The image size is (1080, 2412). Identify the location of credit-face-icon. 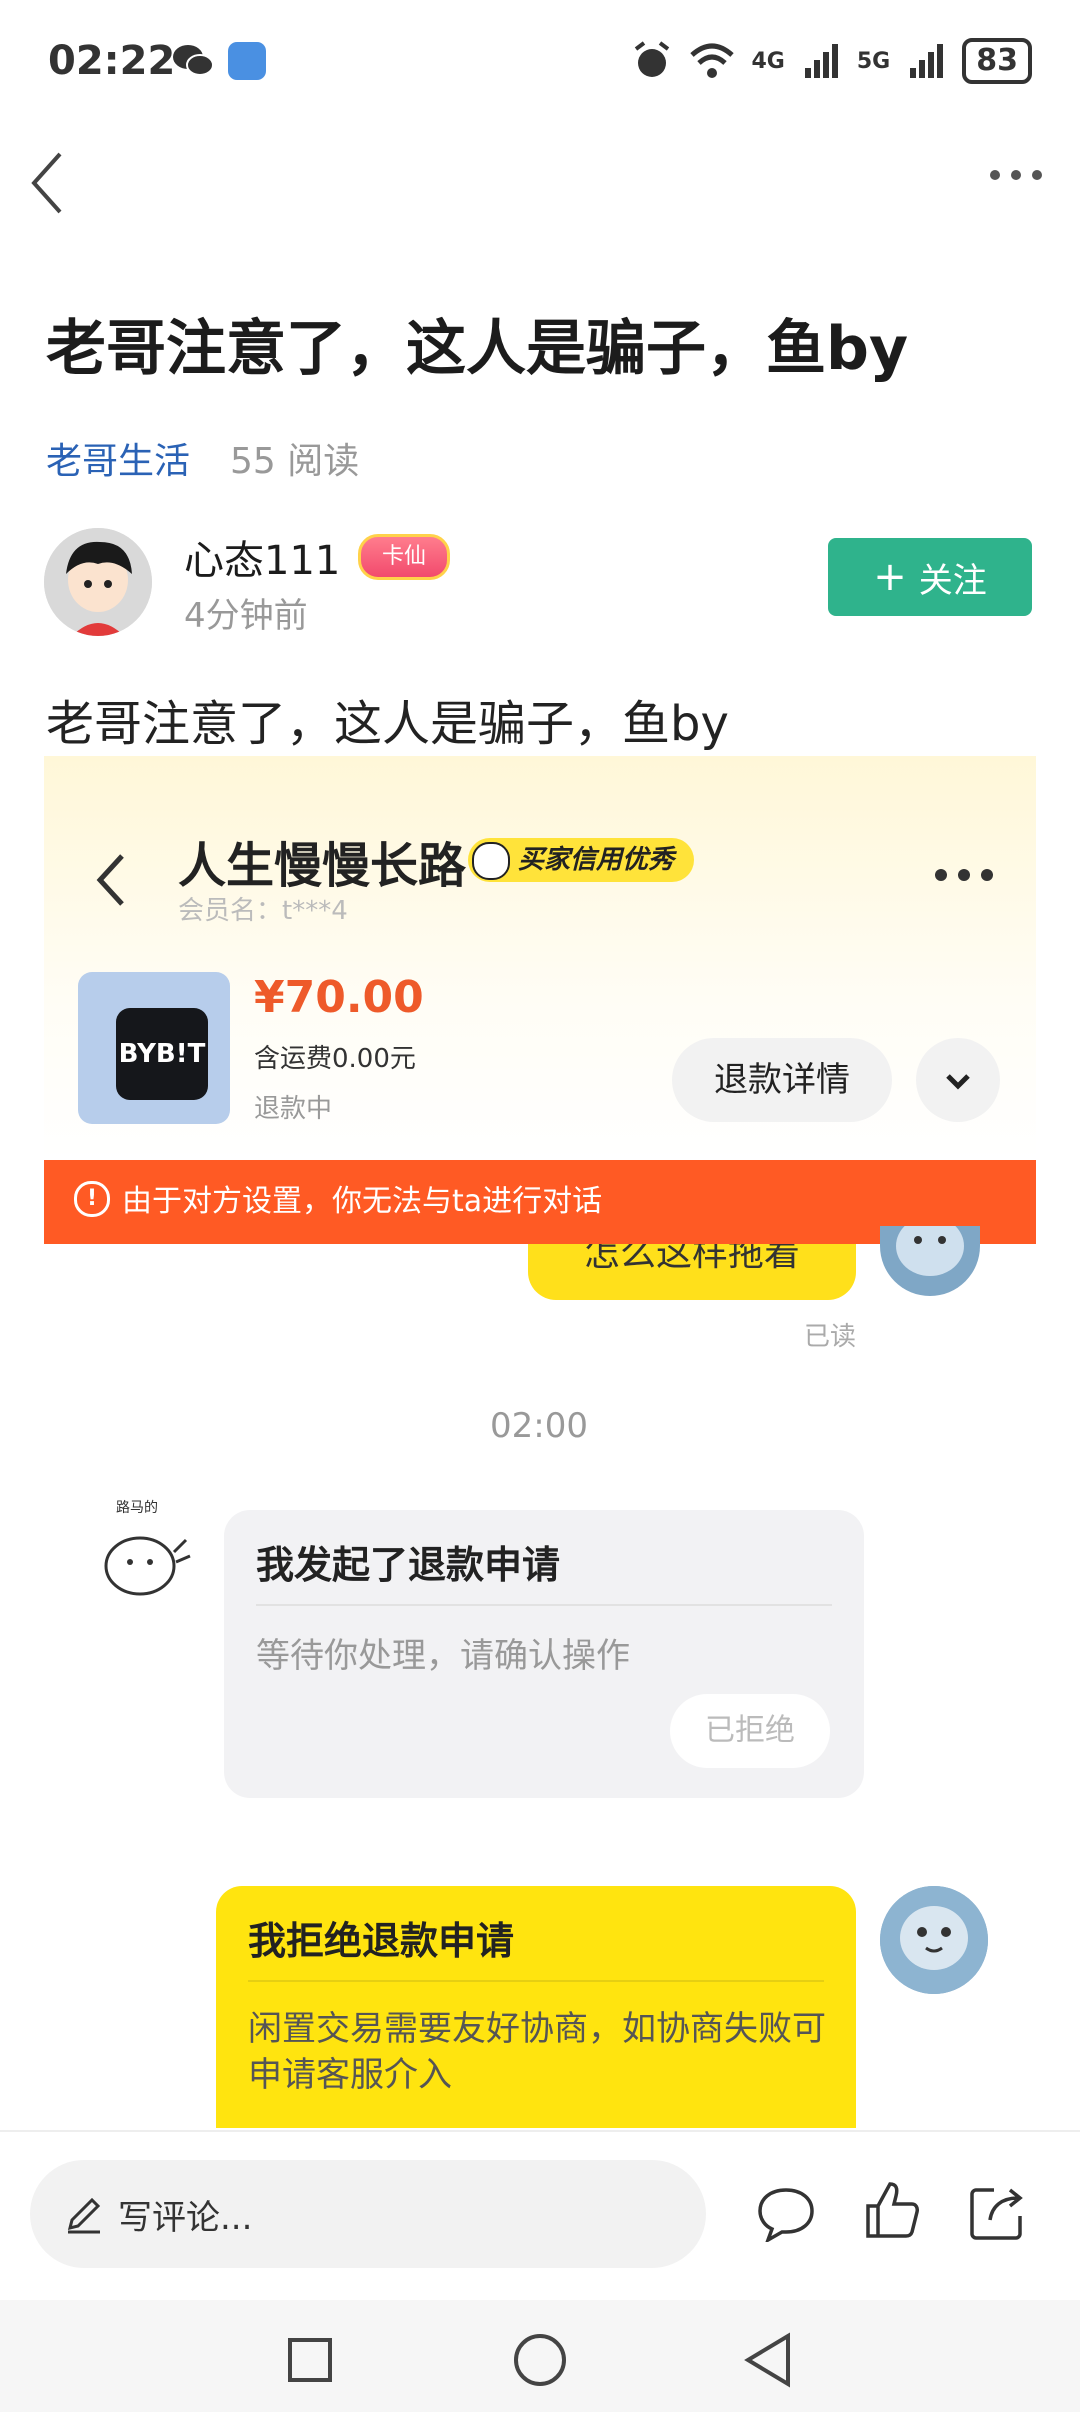
(491, 861).